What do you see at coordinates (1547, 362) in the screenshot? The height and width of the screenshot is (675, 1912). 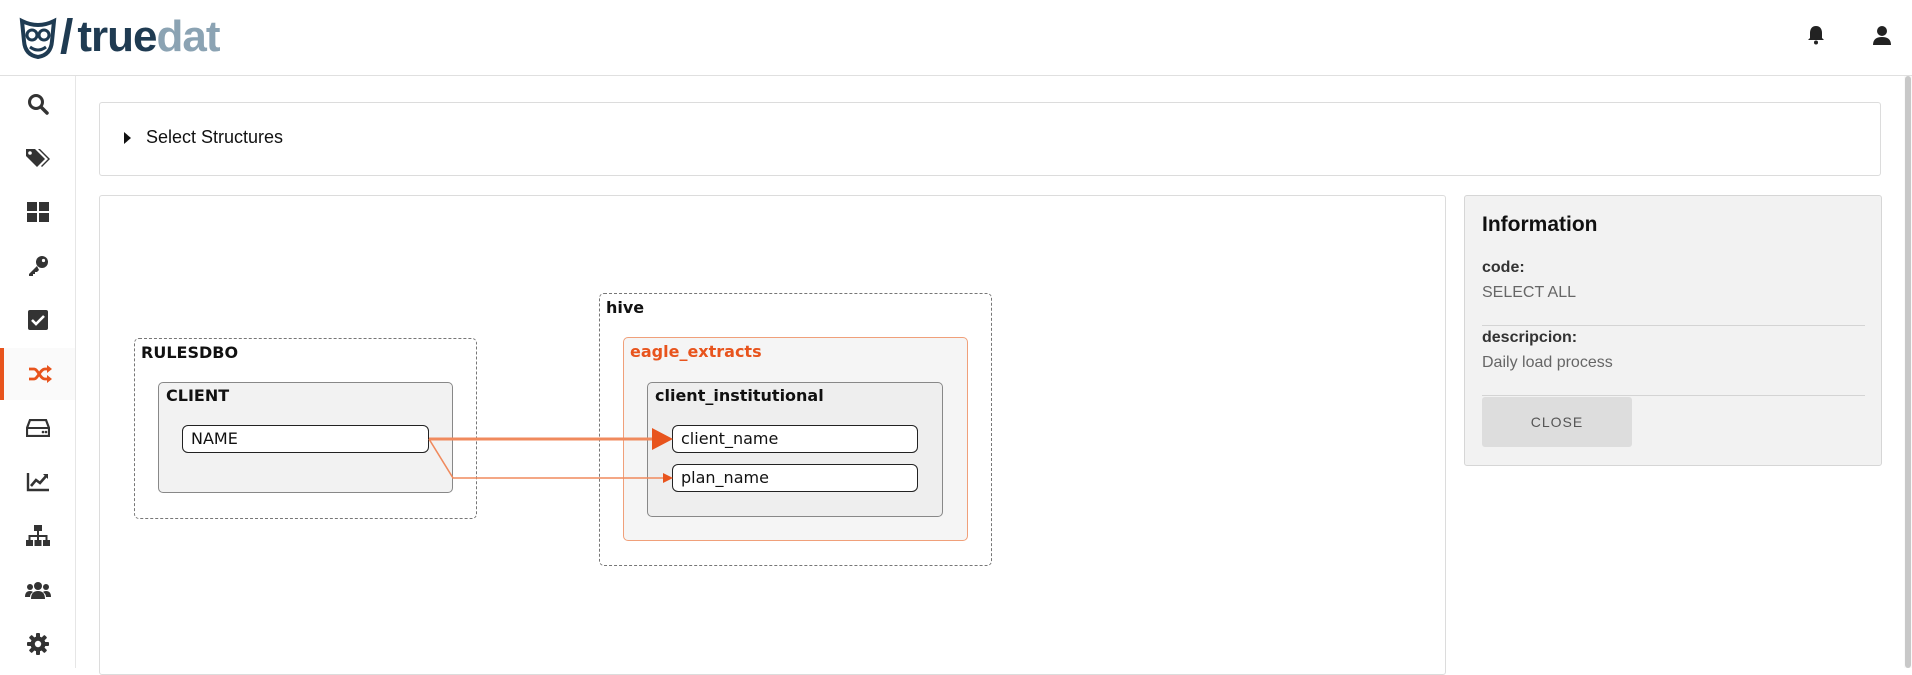 I see `descripcion-value: Daily load process` at bounding box center [1547, 362].